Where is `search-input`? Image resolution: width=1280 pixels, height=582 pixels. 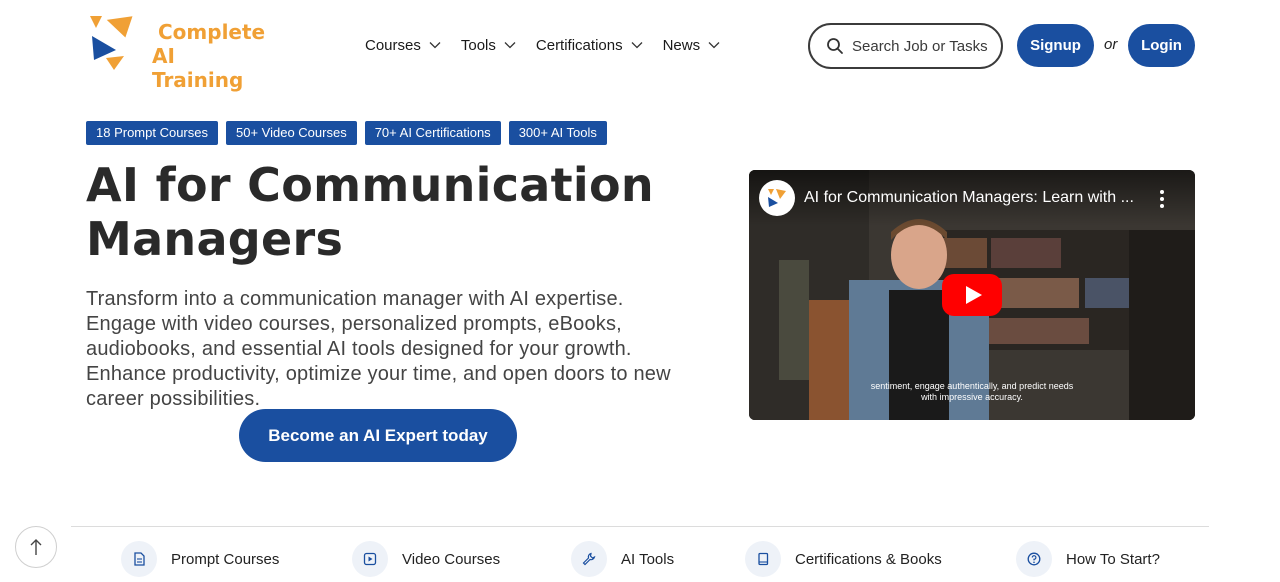
search-input is located at coordinates (924, 46).